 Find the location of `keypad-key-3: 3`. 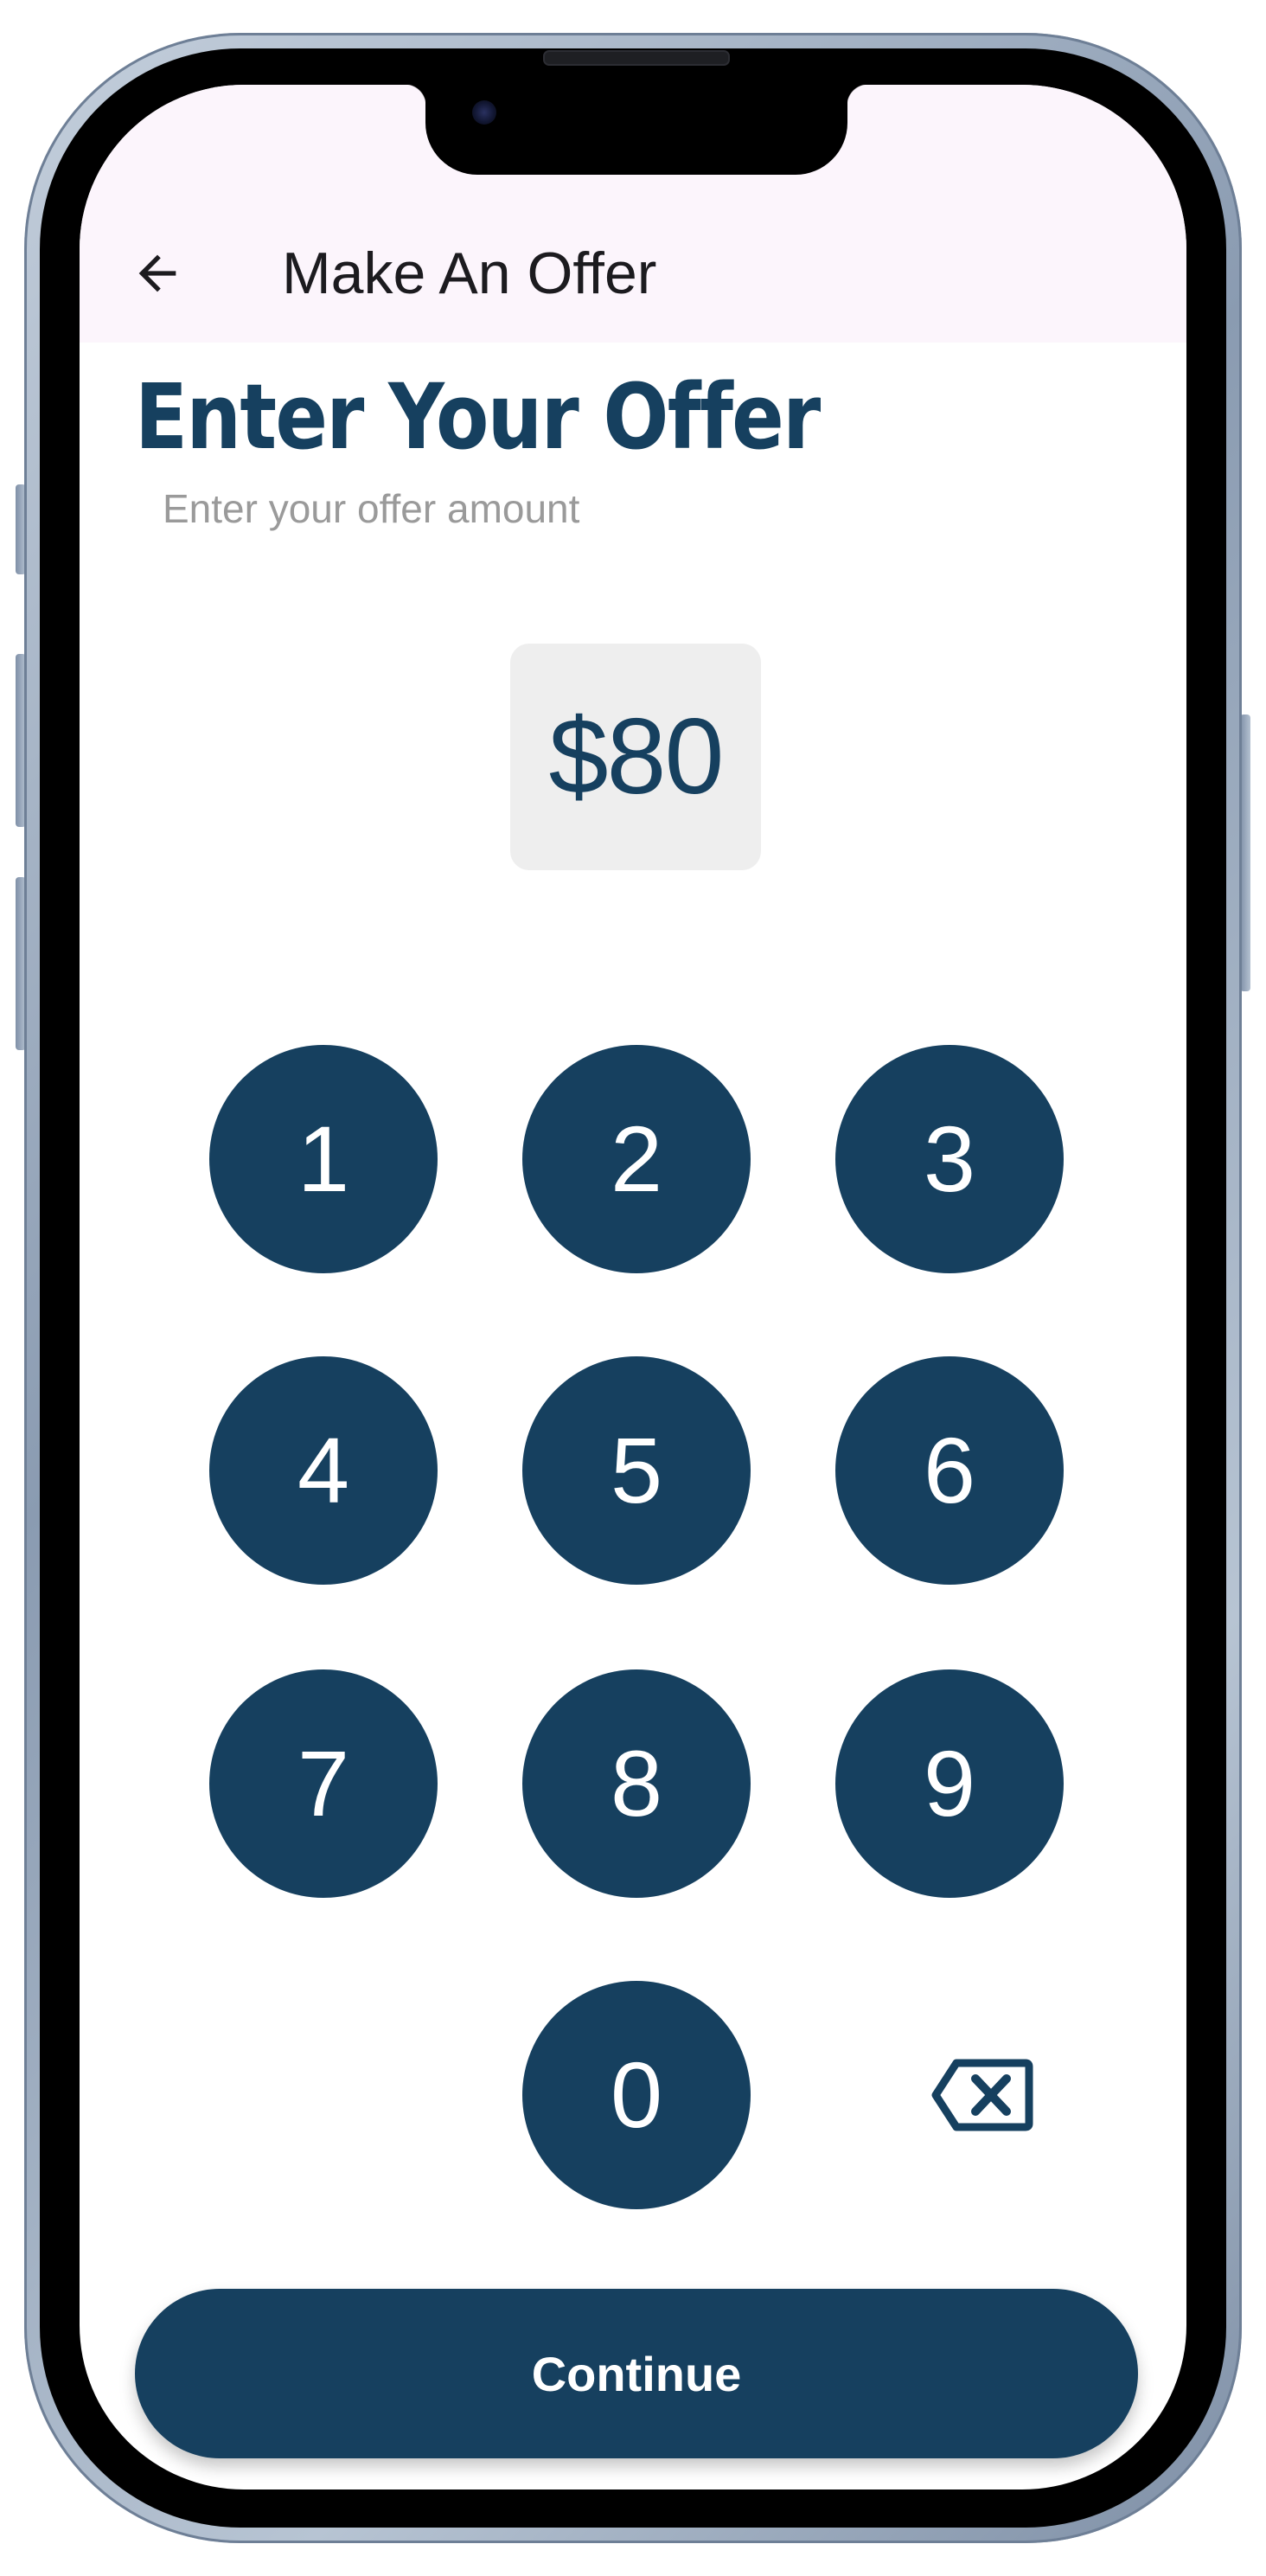

keypad-key-3: 3 is located at coordinates (949, 1159).